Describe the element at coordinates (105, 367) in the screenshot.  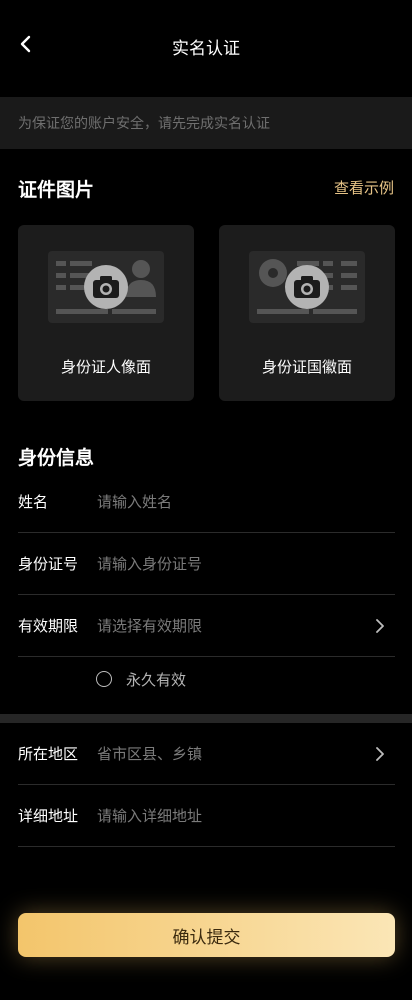
I see `id-front-label: 身份证人像面` at that location.